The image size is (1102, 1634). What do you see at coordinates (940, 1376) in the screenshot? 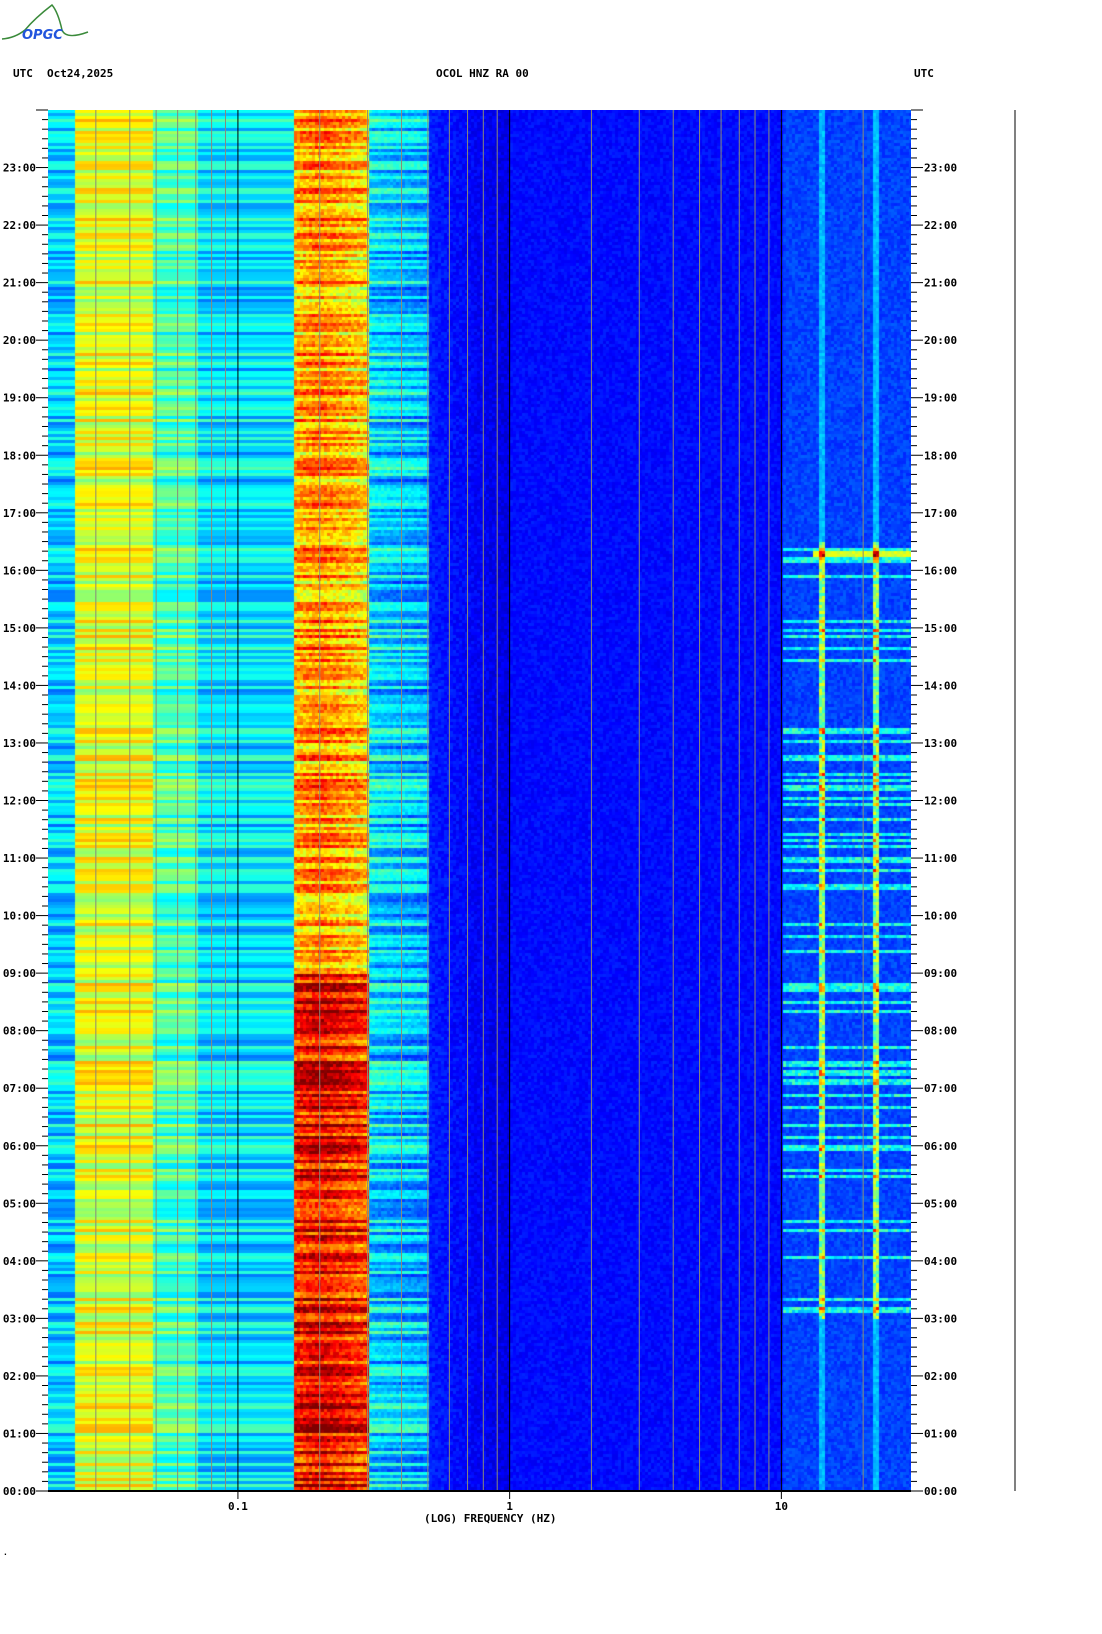
I see `right-time-label: 02:00` at bounding box center [940, 1376].